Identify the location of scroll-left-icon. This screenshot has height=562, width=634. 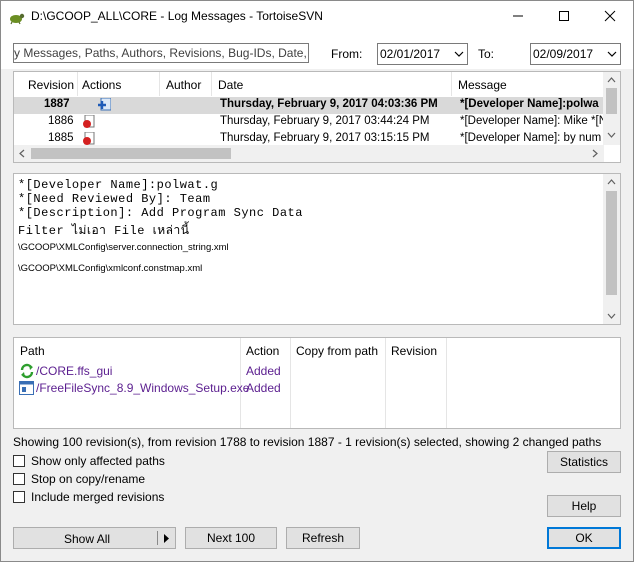
(22, 153).